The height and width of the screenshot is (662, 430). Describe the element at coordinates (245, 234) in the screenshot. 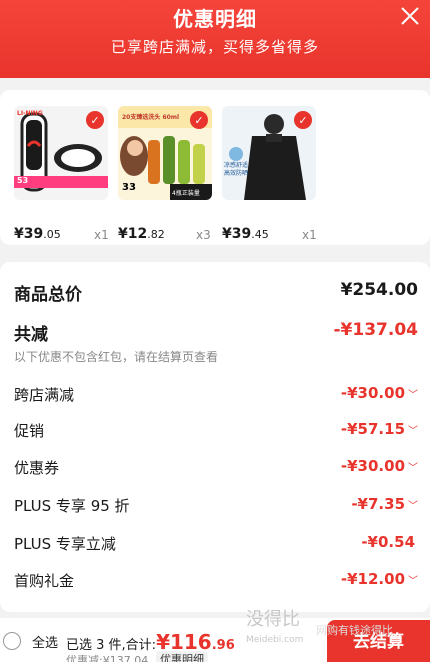

I see `product-price: ¥39.45` at that location.